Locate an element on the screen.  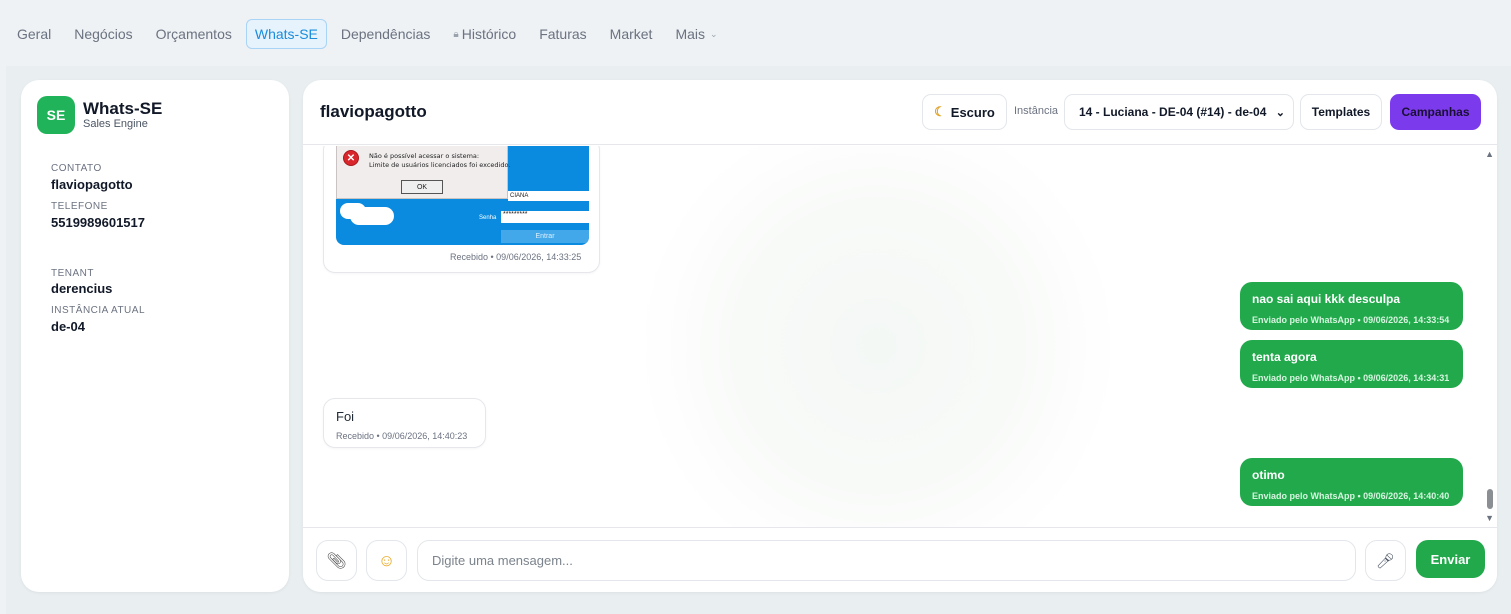
tab-label: Market is located at coordinates (631, 34).